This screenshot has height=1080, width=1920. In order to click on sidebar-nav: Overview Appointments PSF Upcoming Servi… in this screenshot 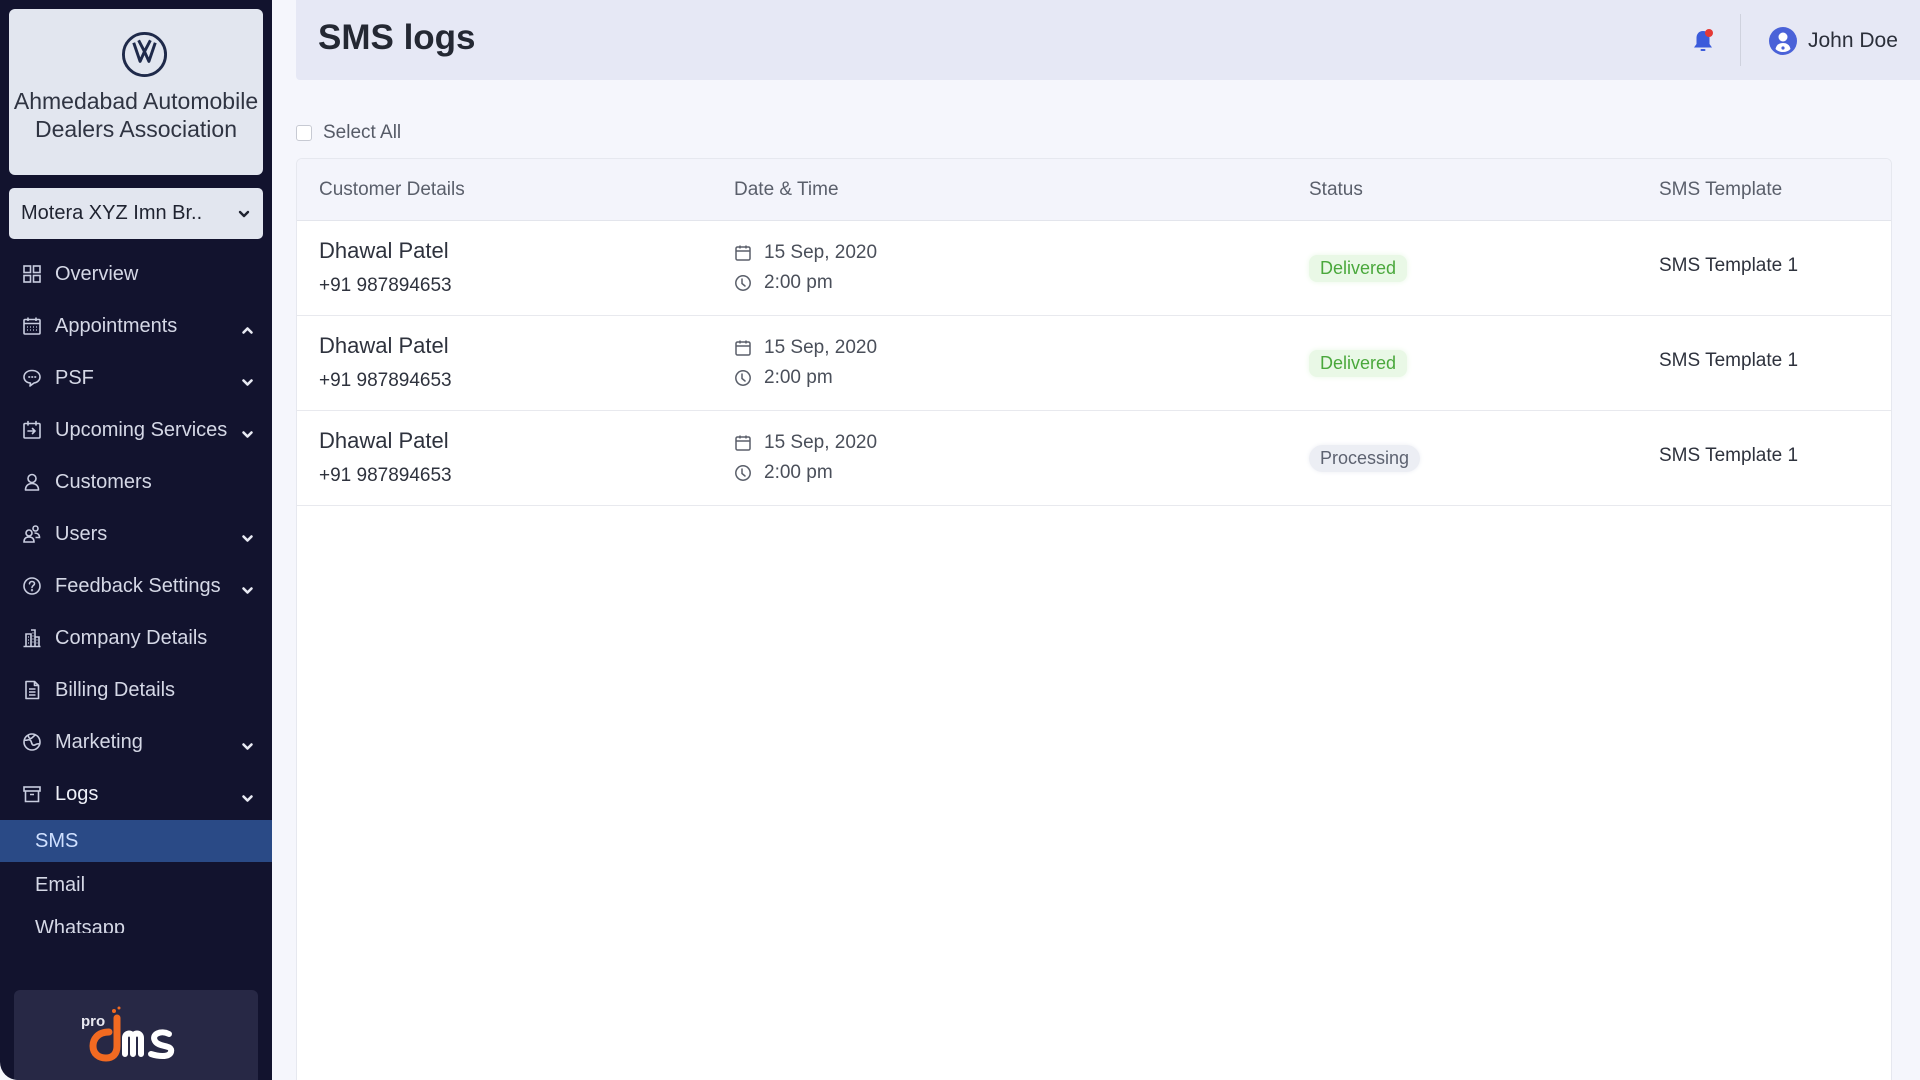, I will do `click(136, 590)`.